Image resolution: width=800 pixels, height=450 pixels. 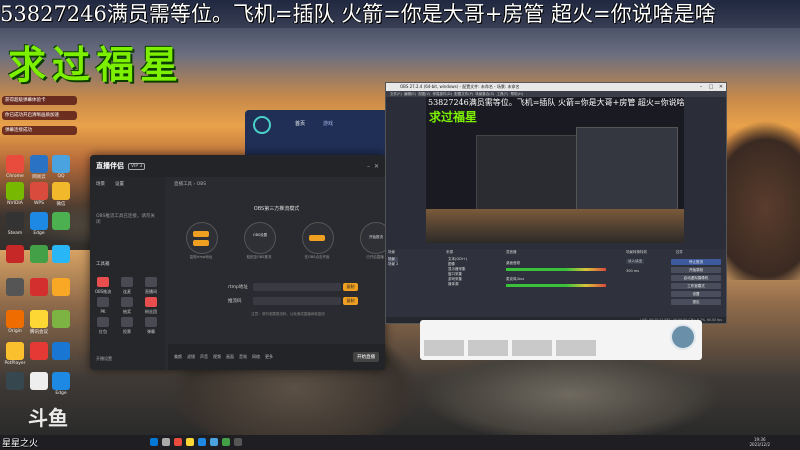 I want to click on tab-settings: 设置, so click(x=119, y=184).